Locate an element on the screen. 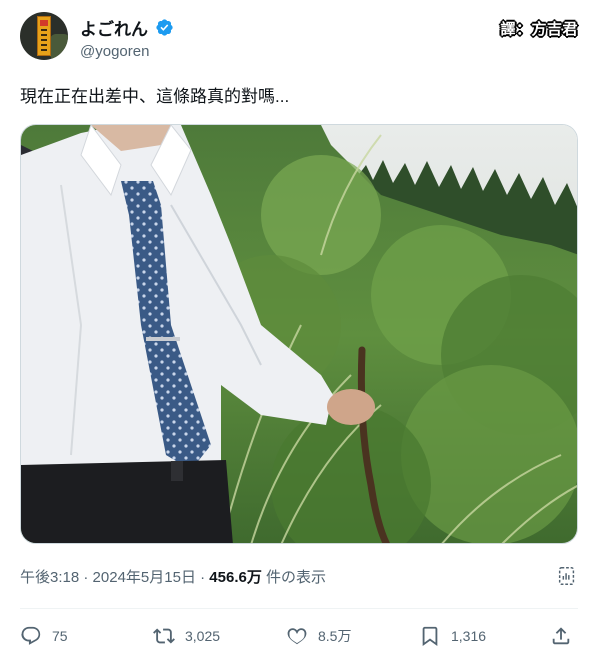 This screenshot has width=598, height=669. like-icon is located at coordinates (297, 636).